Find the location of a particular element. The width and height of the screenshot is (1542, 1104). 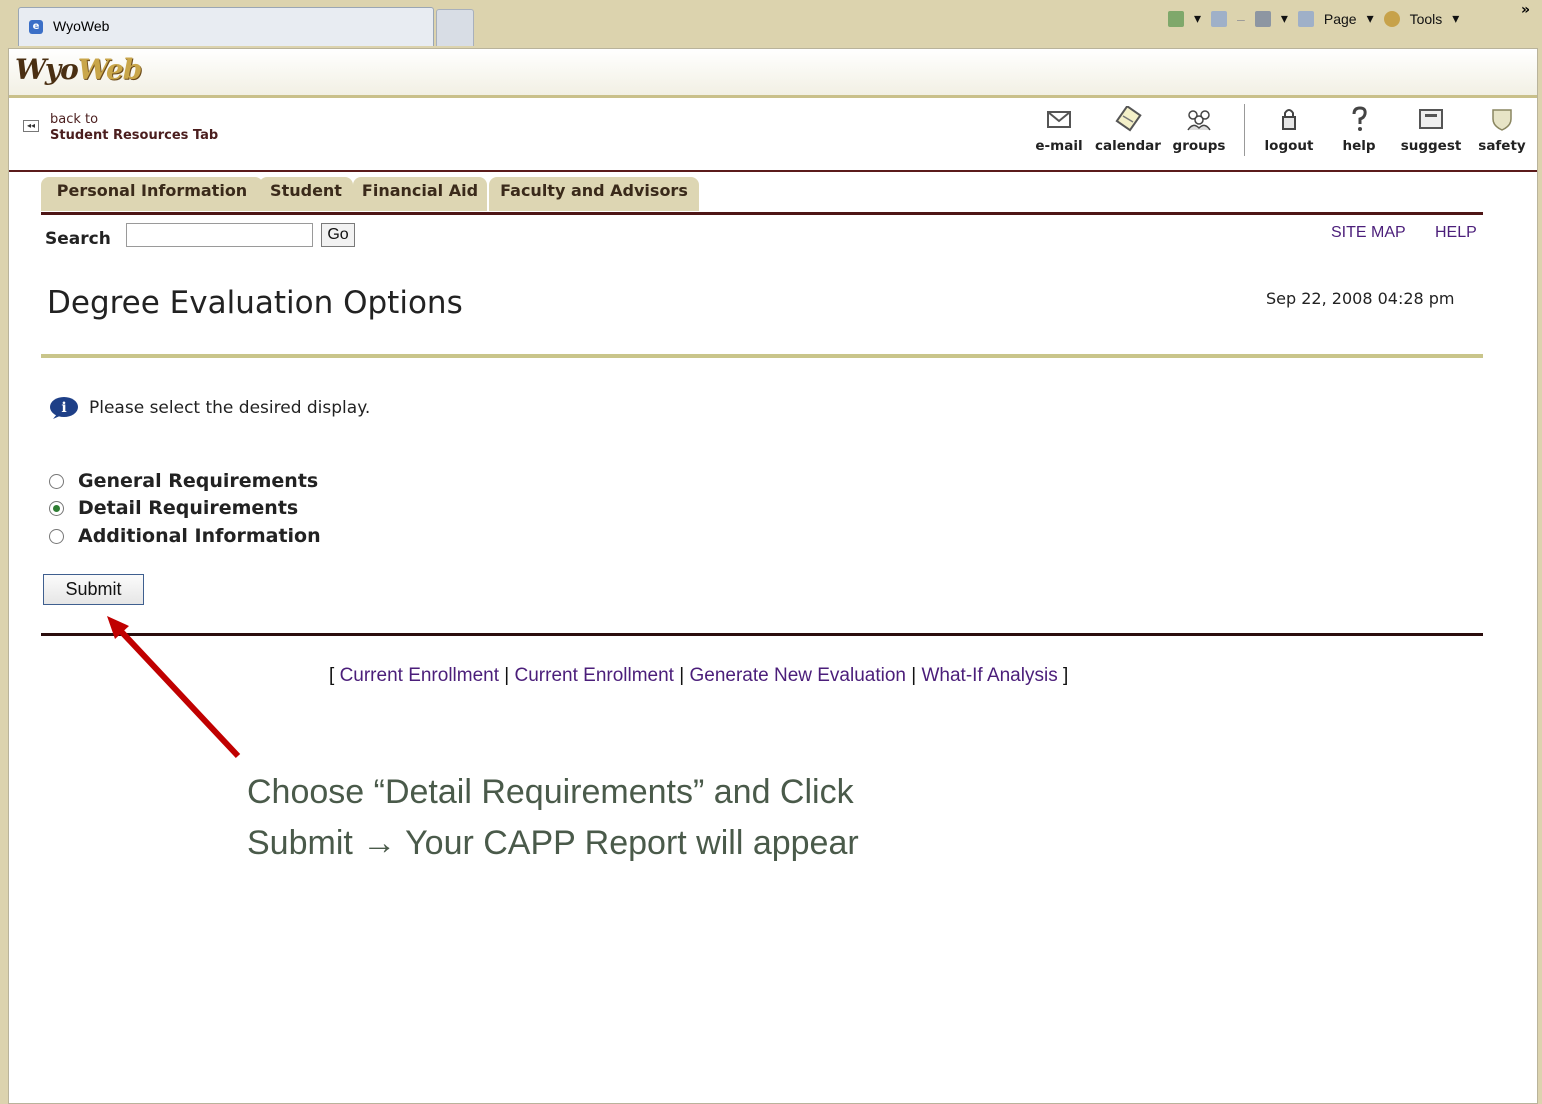

info-icon: i is located at coordinates (64, 408).